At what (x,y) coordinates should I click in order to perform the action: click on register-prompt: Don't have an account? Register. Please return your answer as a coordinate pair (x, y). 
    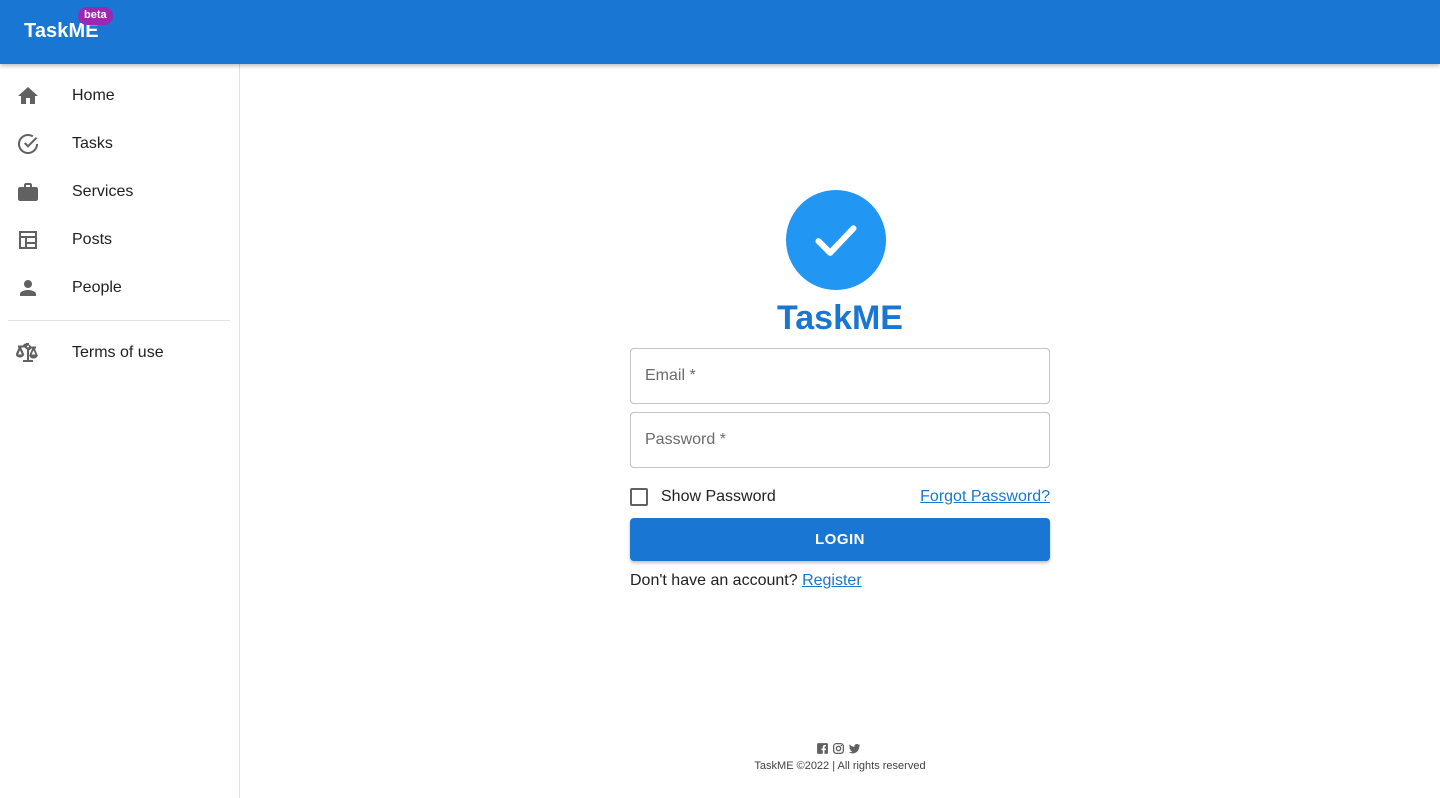
    Looking at the image, I should click on (746, 581).